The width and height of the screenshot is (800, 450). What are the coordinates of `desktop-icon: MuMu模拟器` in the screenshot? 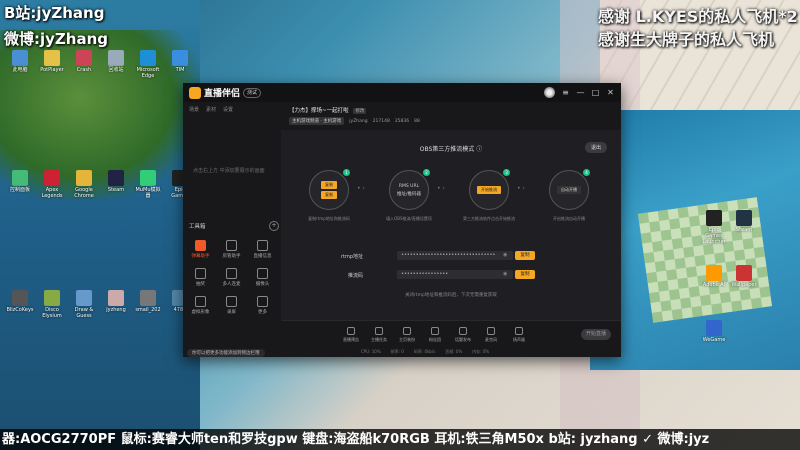 It's located at (148, 184).